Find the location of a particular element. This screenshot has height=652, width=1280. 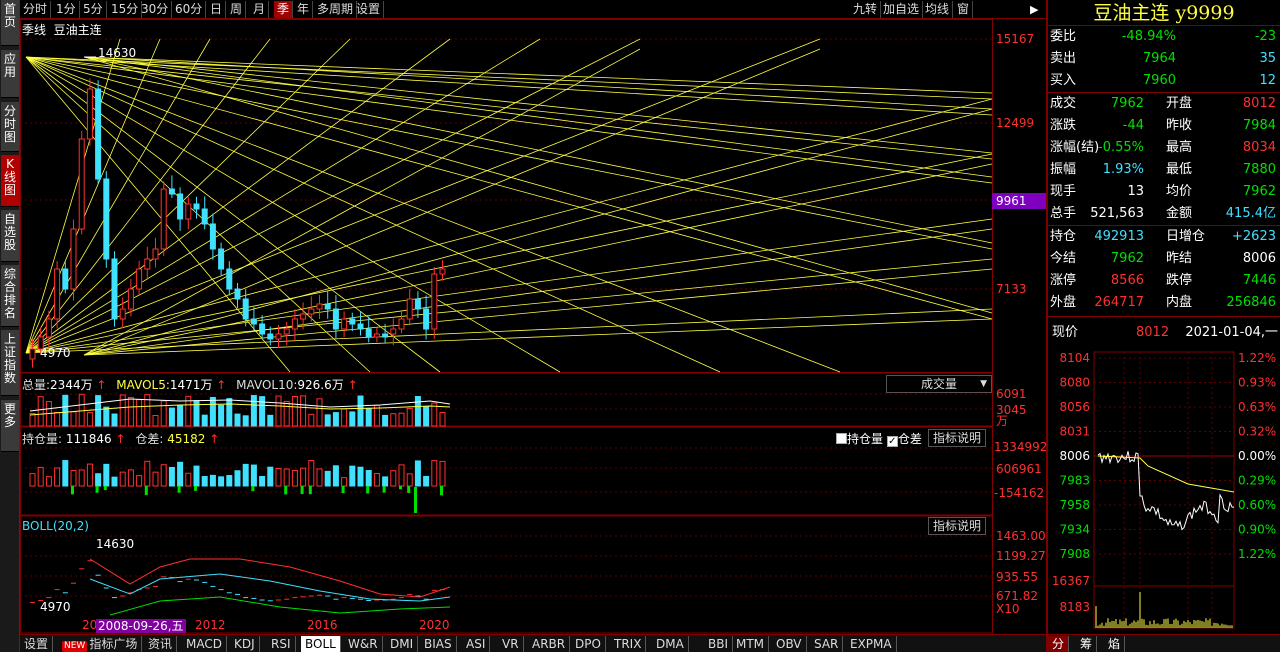

quote-value: 492913 is located at coordinates (1119, 236).